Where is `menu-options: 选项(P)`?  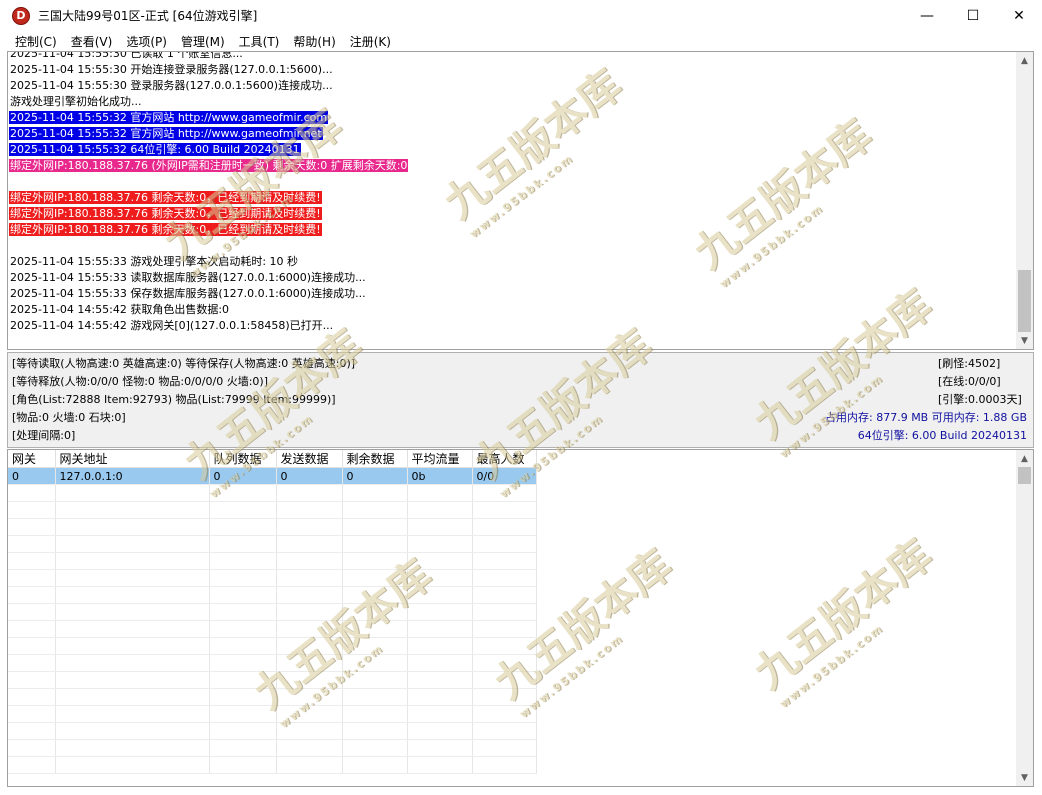 menu-options: 选项(P) is located at coordinates (146, 41).